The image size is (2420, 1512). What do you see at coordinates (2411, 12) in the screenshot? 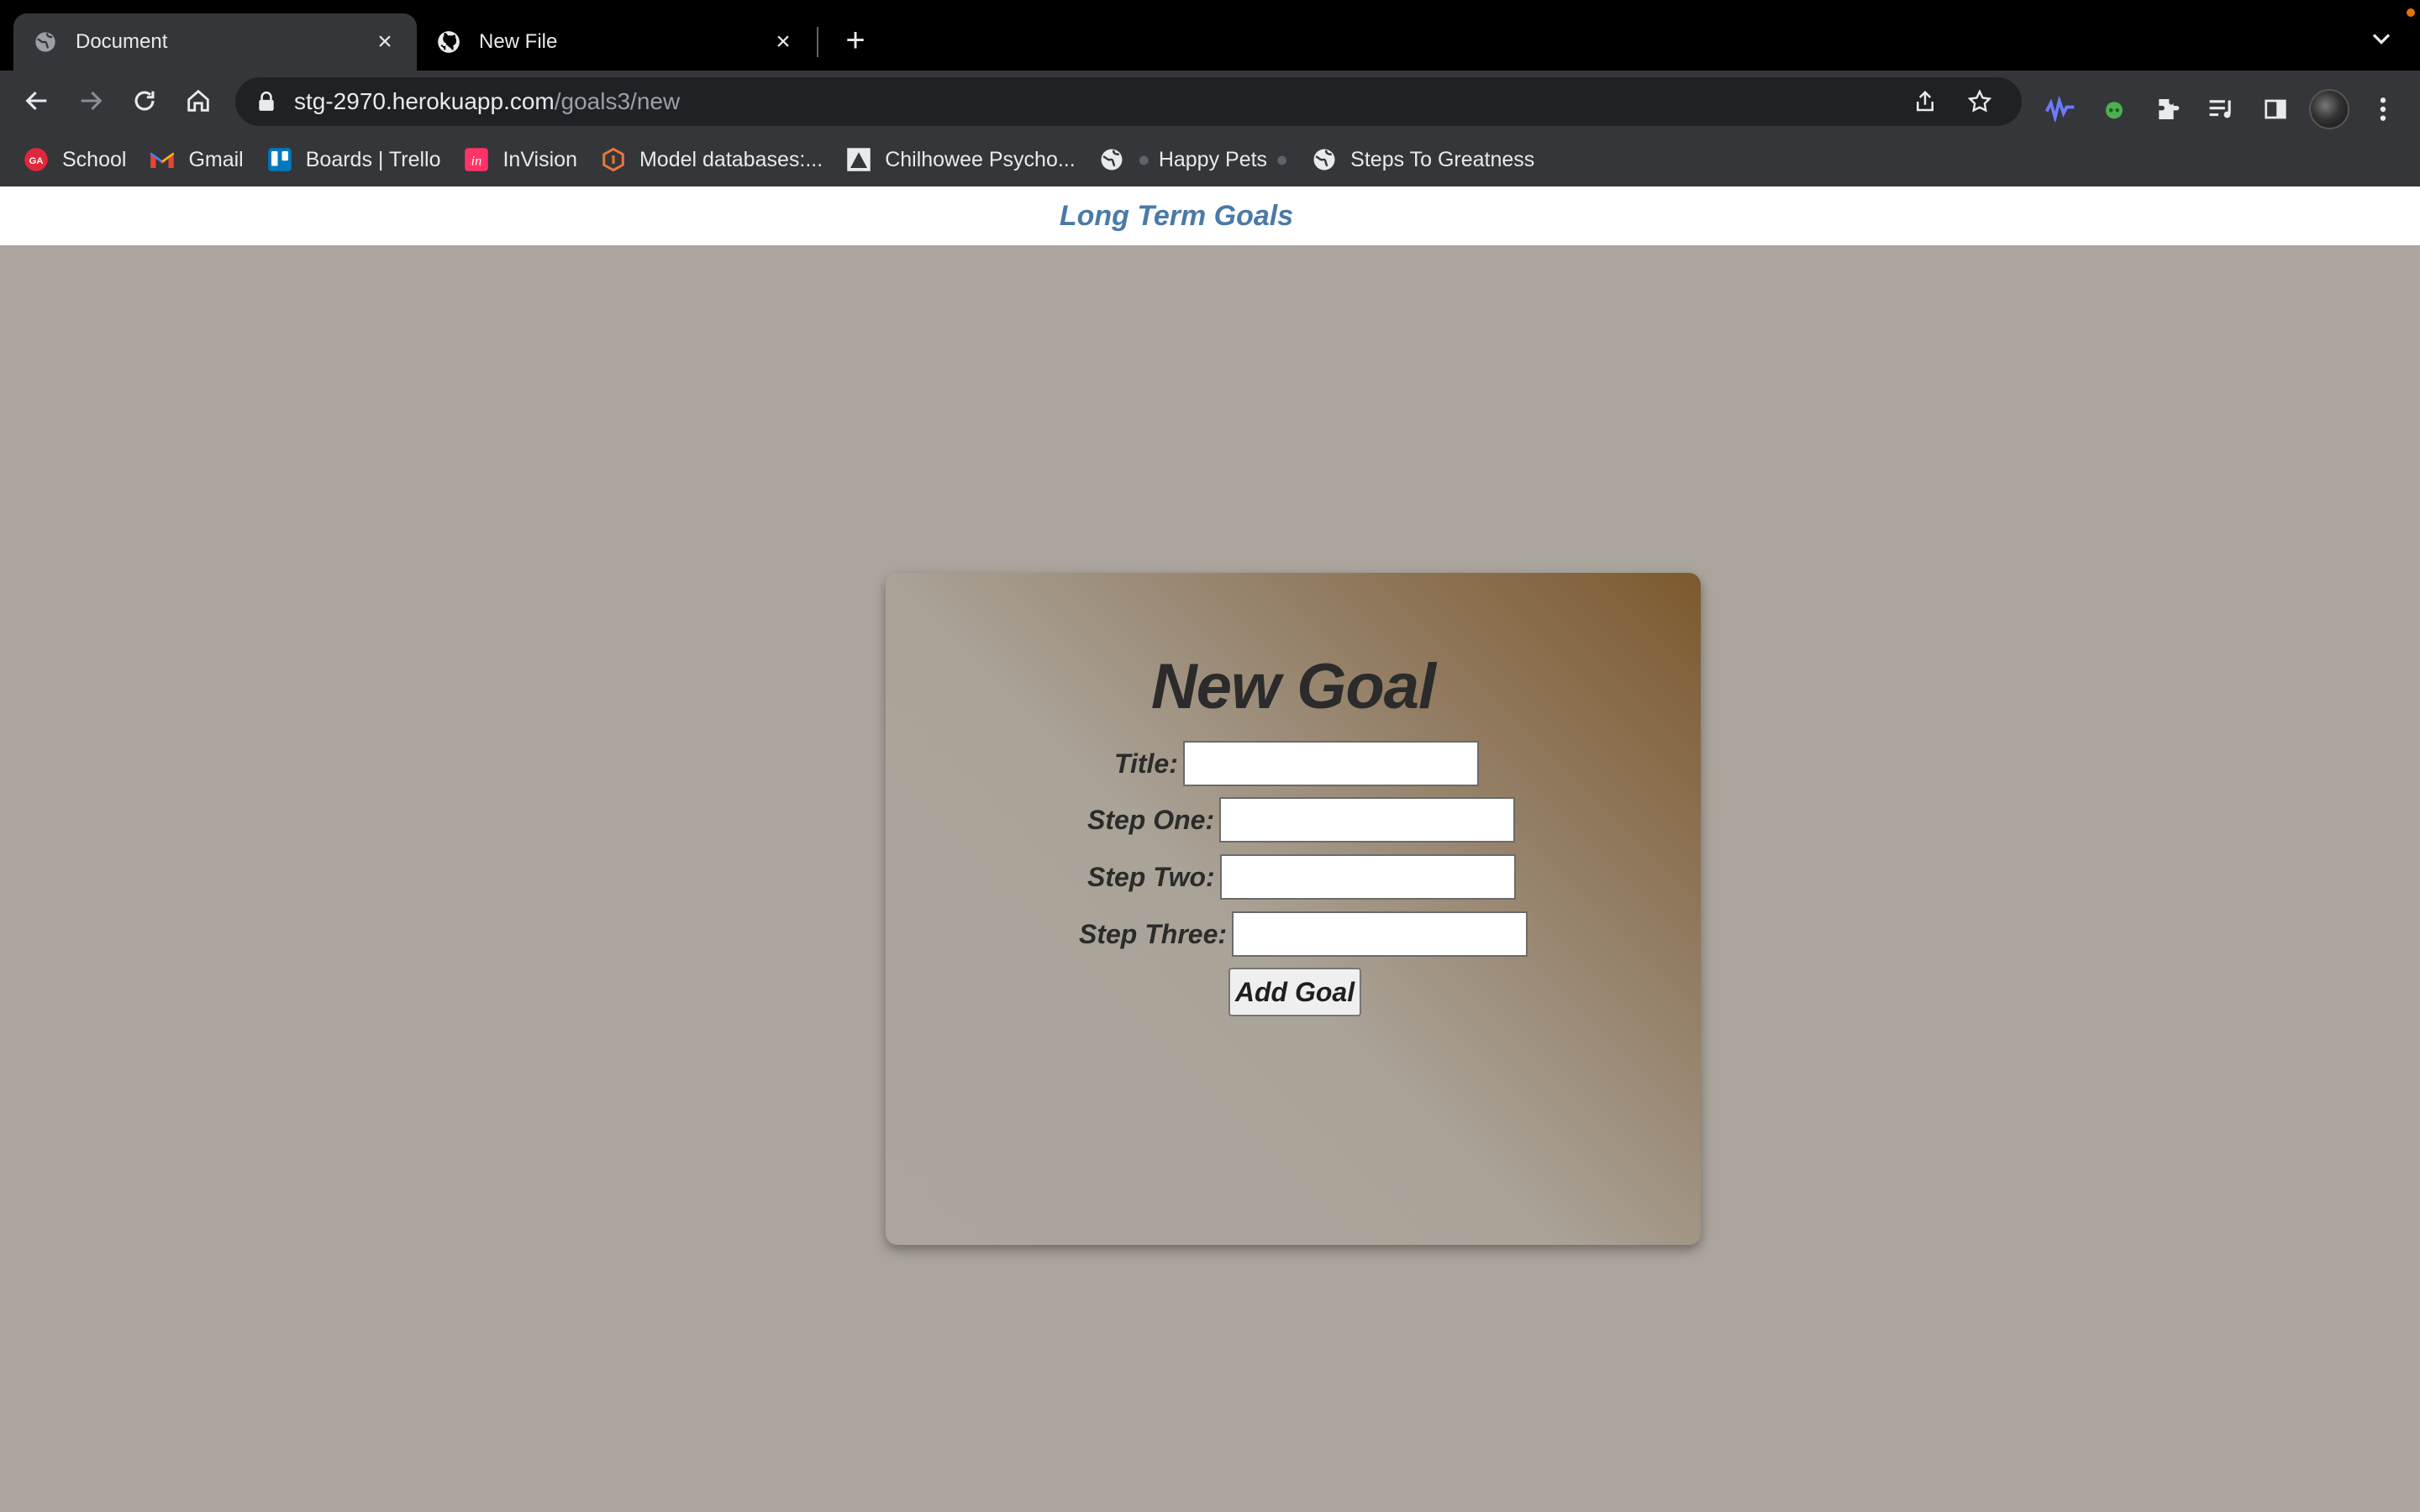
I see `update-indicator-dot` at bounding box center [2411, 12].